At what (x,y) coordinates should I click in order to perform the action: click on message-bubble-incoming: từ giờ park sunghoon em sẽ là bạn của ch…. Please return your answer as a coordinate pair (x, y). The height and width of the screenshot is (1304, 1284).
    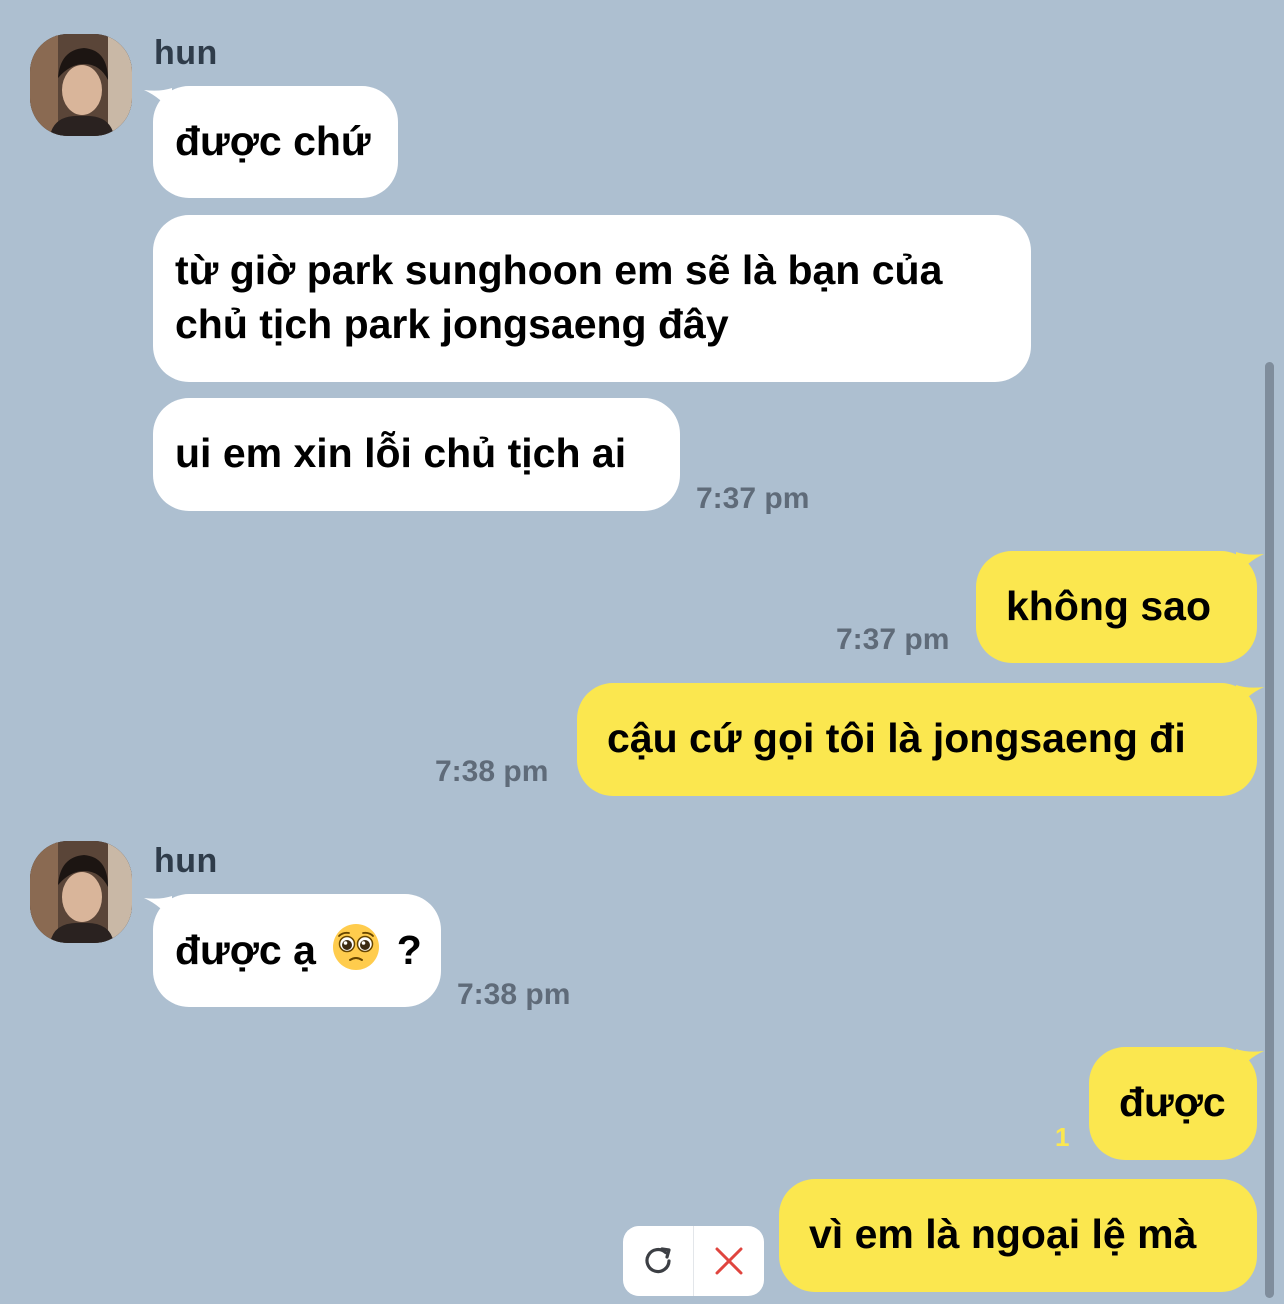
    Looking at the image, I should click on (592, 298).